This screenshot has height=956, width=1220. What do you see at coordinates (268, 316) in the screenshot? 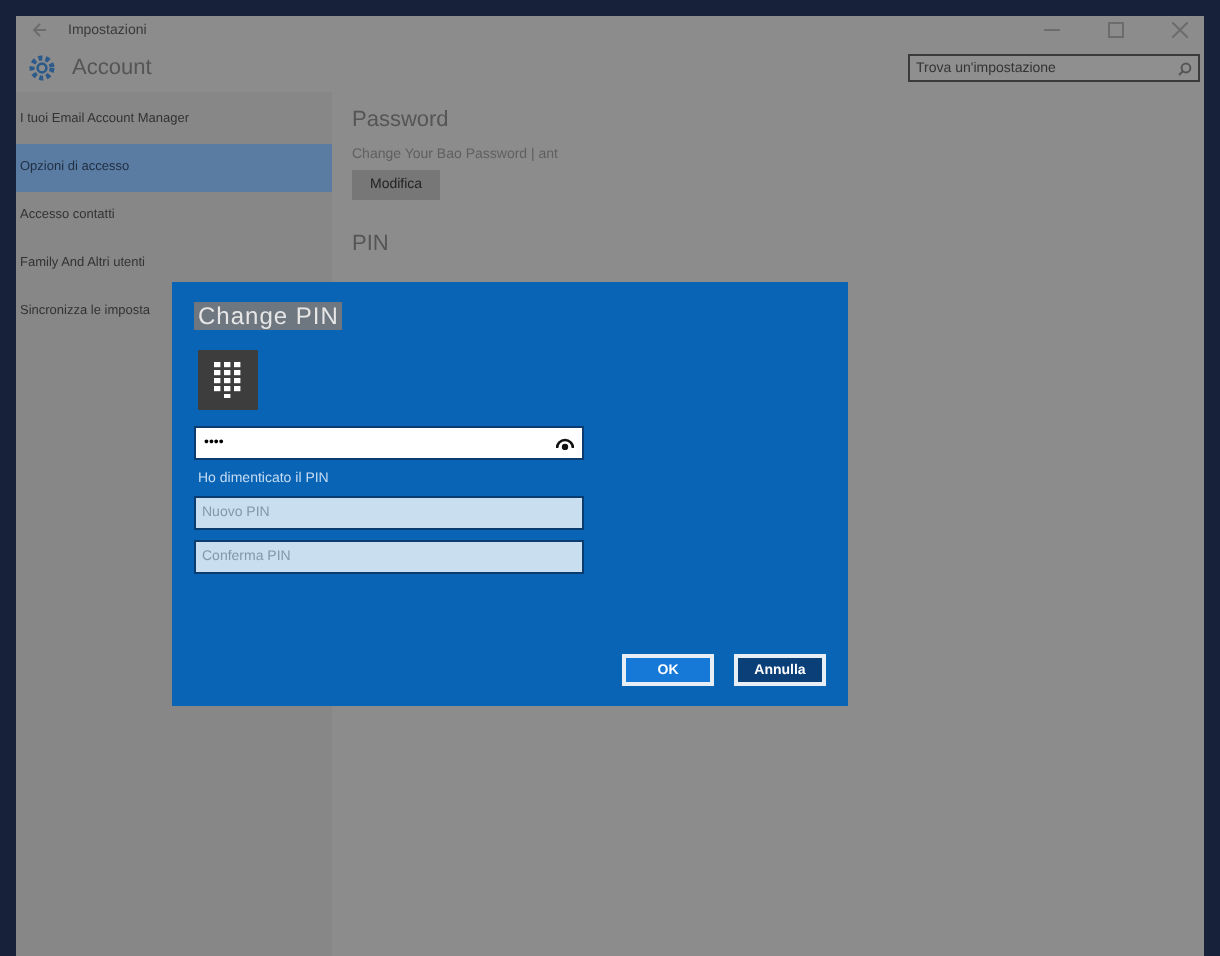
I see `dialog-title: Change PIN` at bounding box center [268, 316].